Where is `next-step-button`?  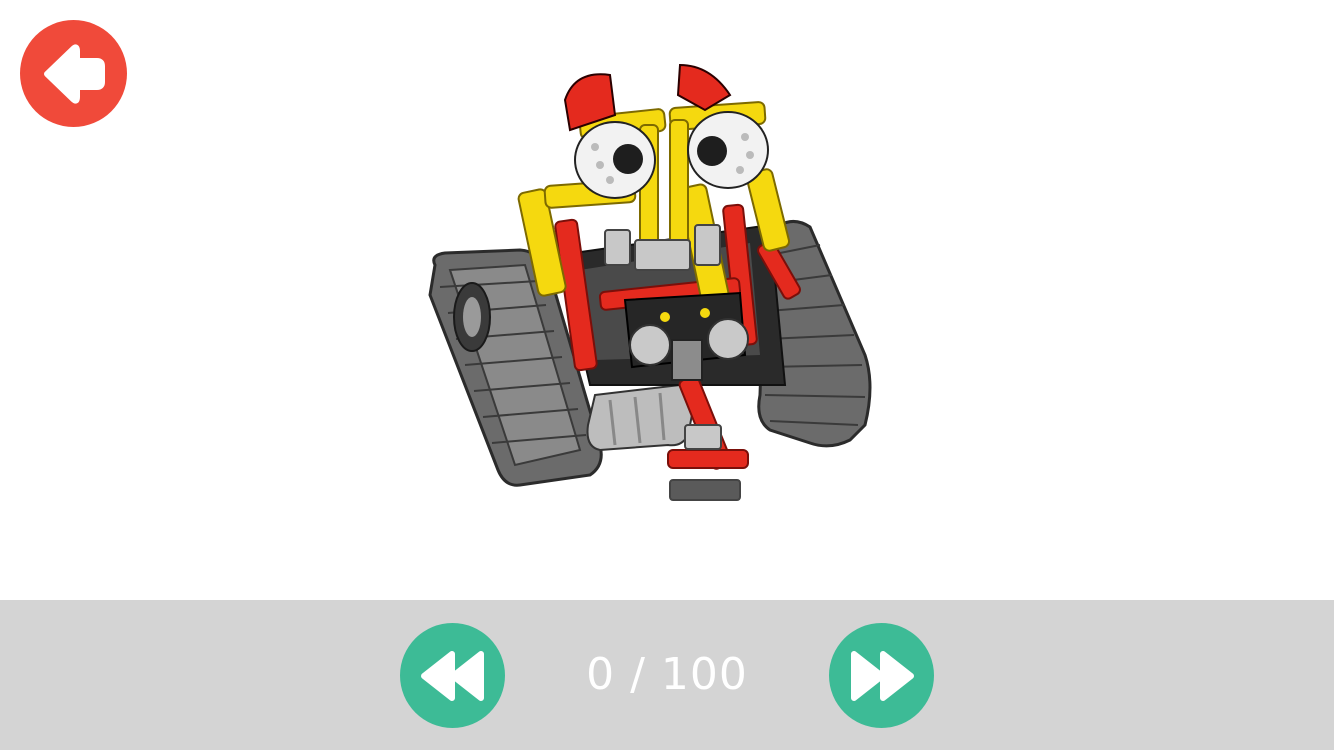 next-step-button is located at coordinates (881, 675).